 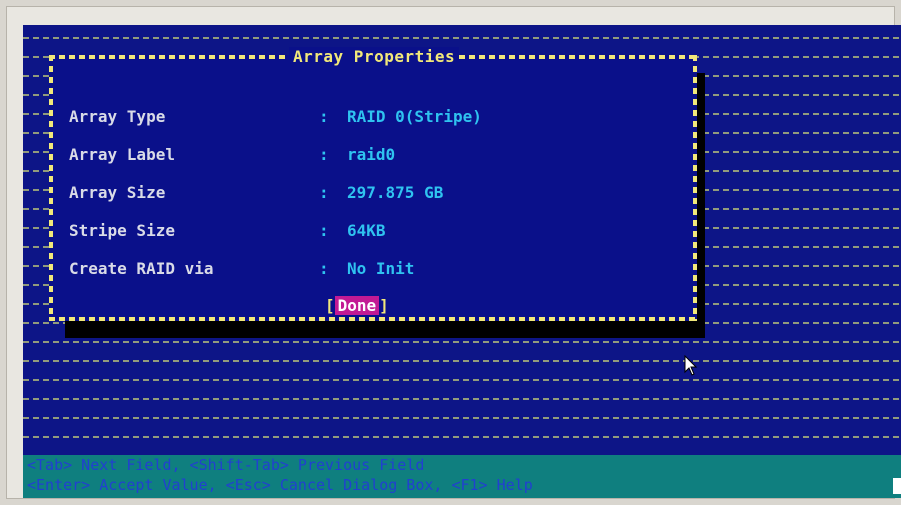 What do you see at coordinates (380, 268) in the screenshot?
I see `row-value: No Init` at bounding box center [380, 268].